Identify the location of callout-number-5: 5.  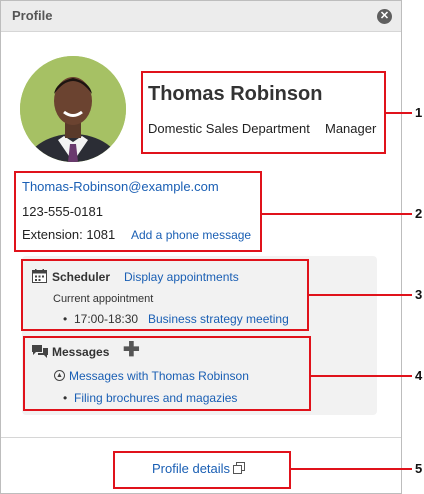
(419, 468).